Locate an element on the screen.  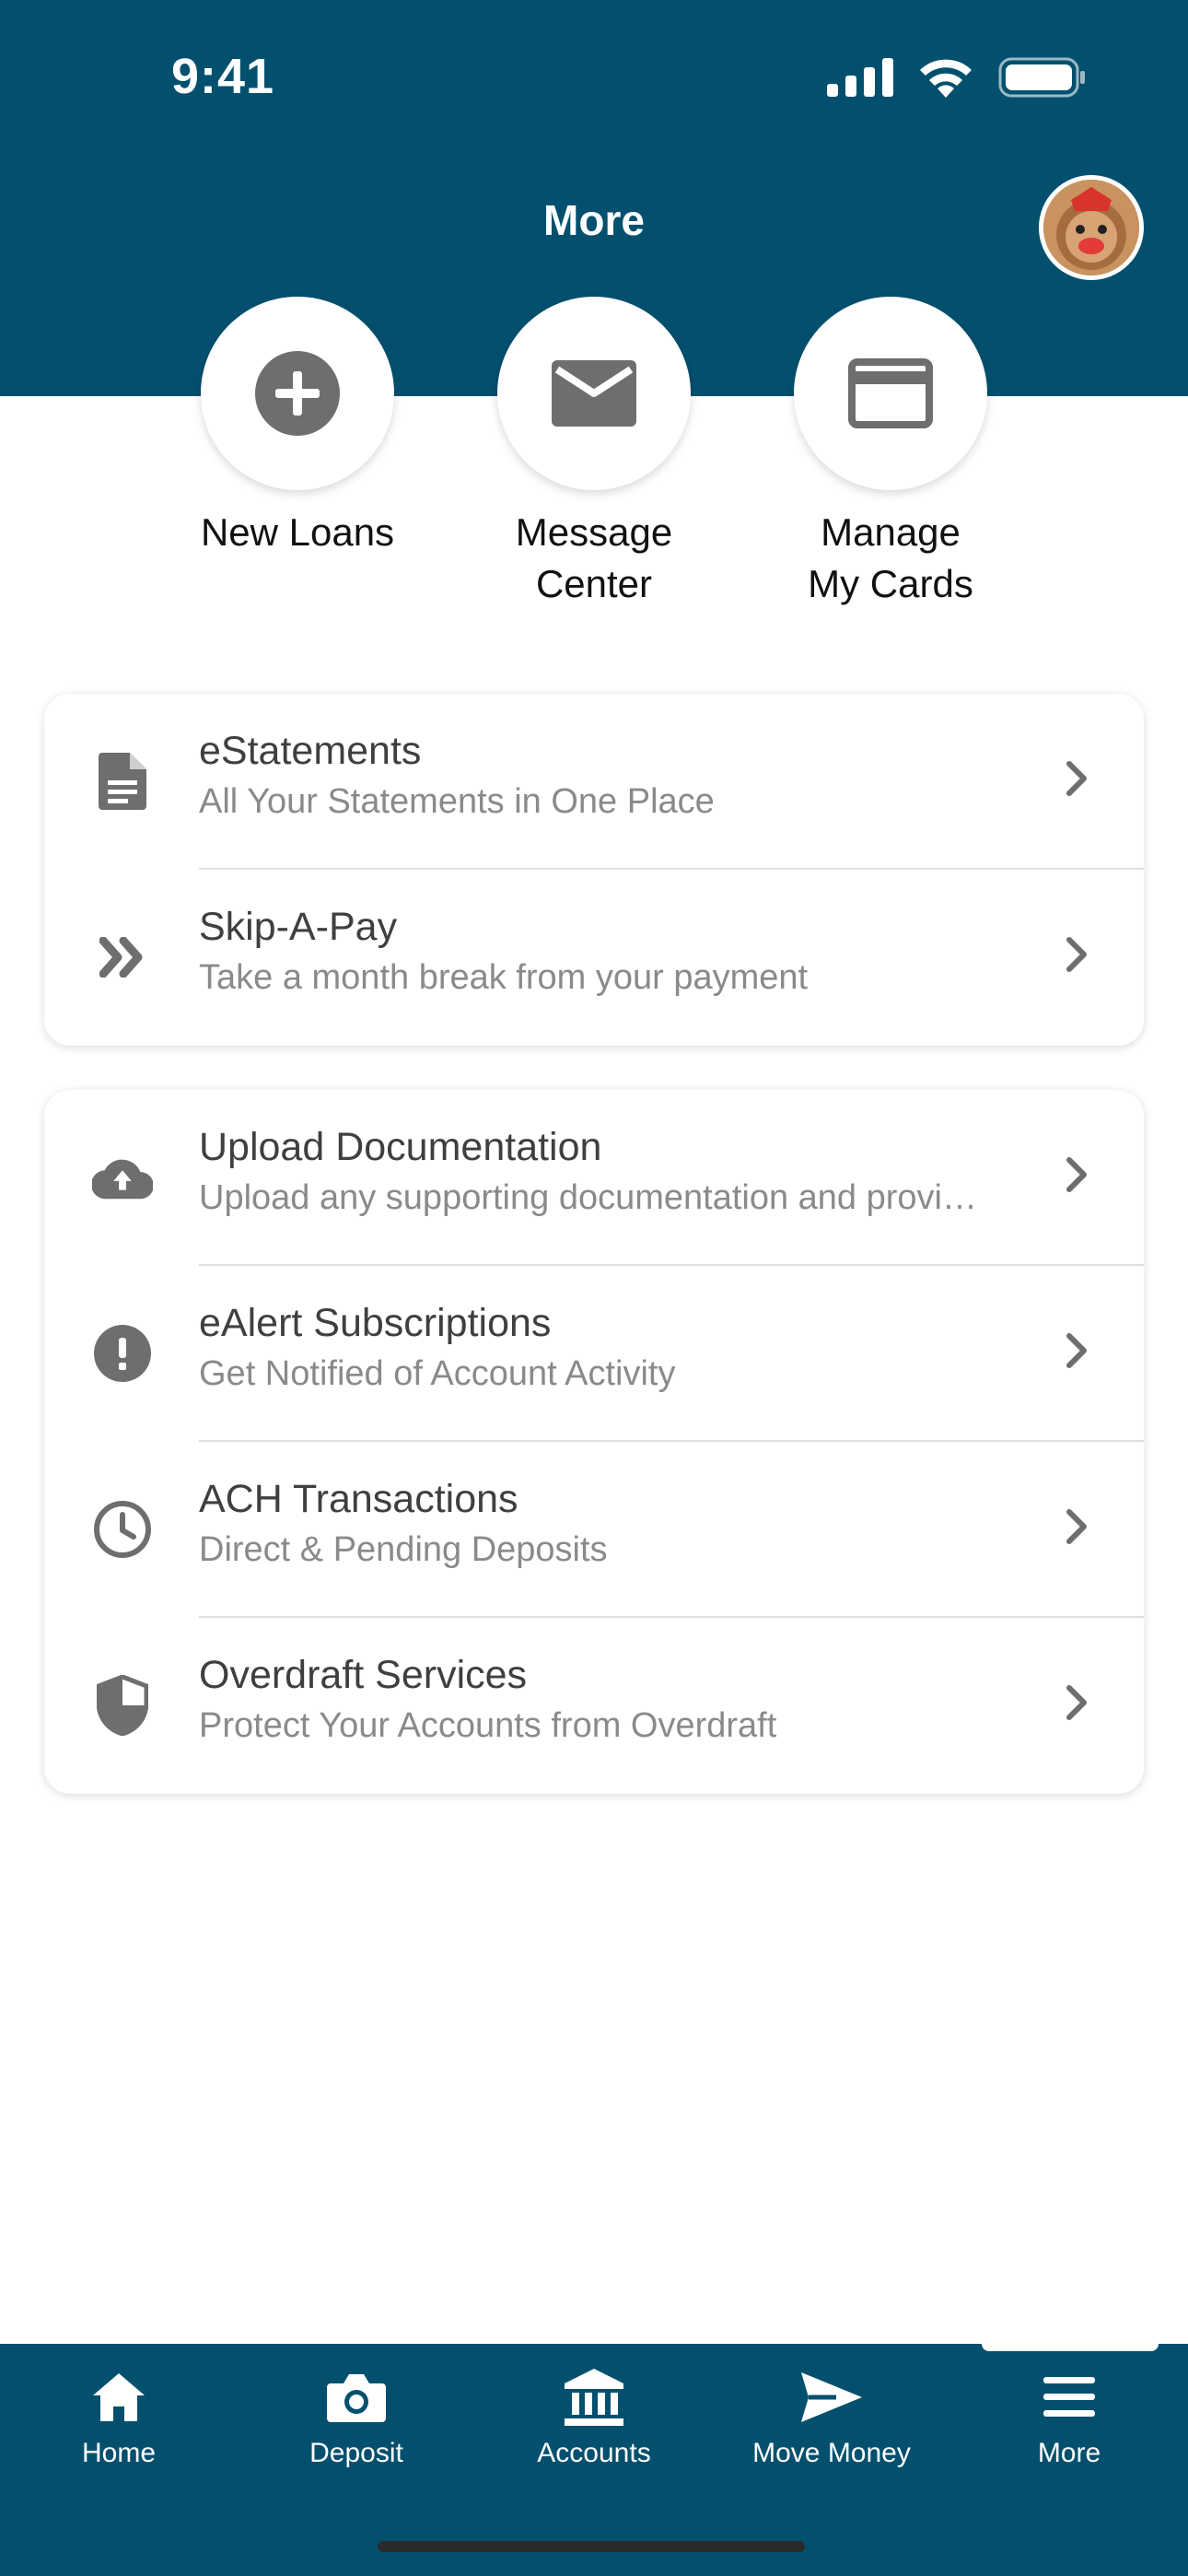
manage-cards-label: Manage My Cards is located at coordinates (890, 558).